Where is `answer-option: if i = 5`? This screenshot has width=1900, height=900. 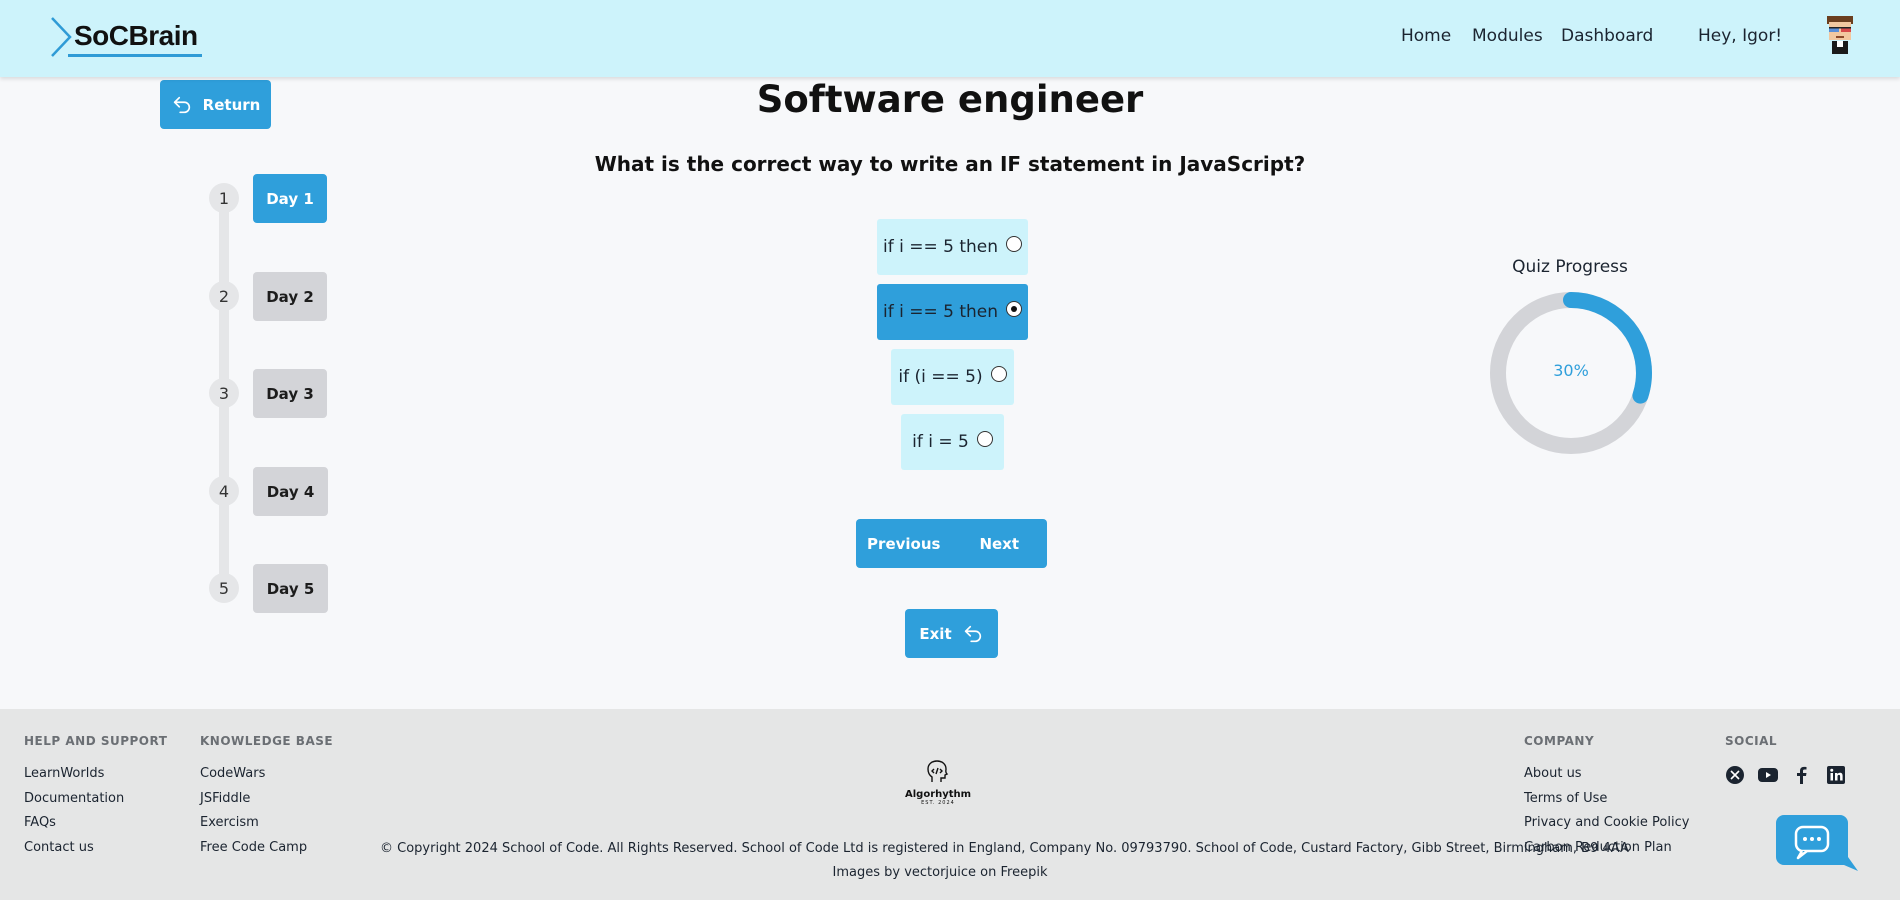
answer-option: if i = 5 is located at coordinates (952, 442).